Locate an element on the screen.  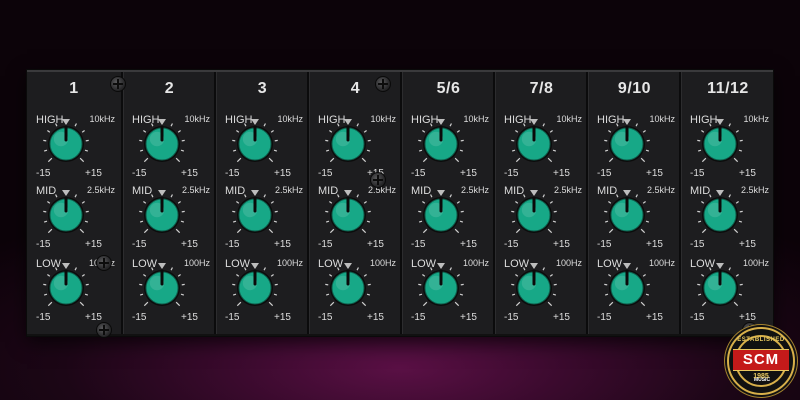
logo-year: 1985 is located at coordinates (761, 376).